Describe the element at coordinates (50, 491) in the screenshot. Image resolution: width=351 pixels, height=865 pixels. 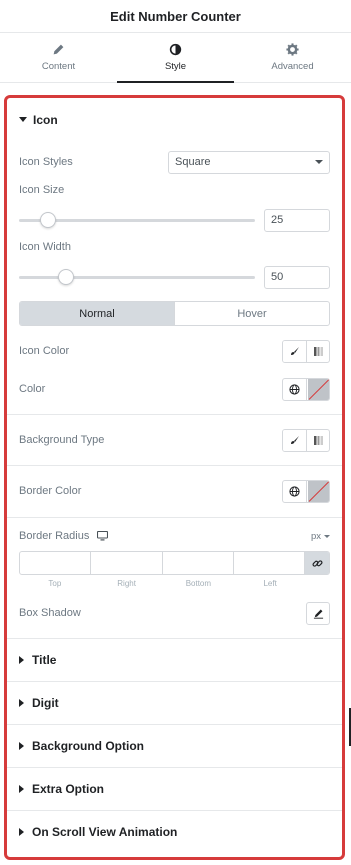
I see `border-color-label: Border Color` at that location.